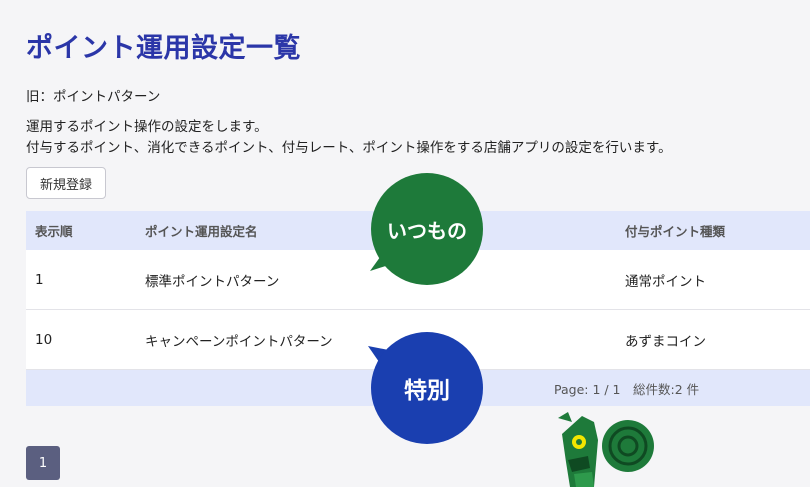 This screenshot has width=810, height=487. I want to click on cell-point-type: 通常ポイント, so click(665, 281).